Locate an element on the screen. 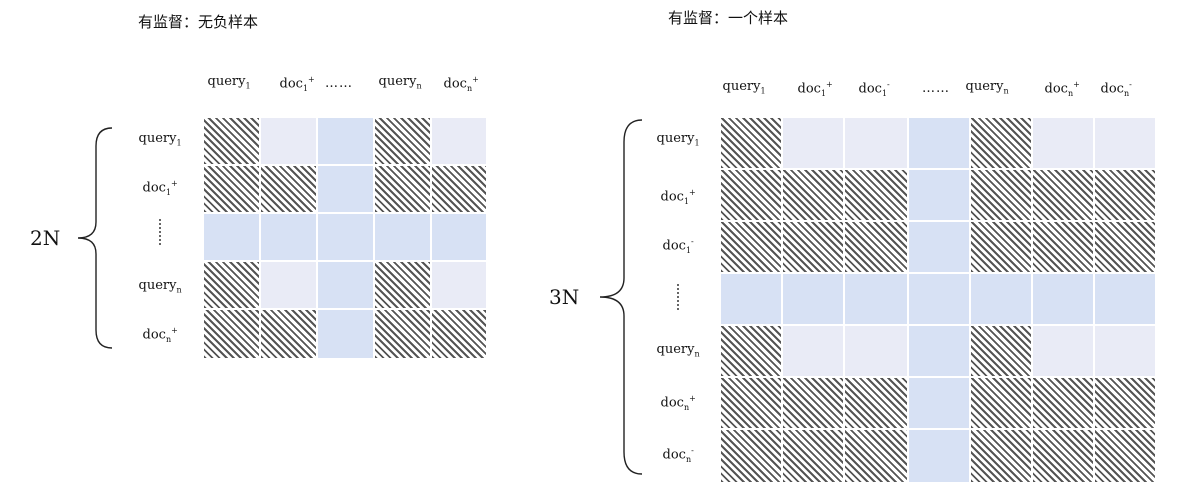  right-row-ellipsis is located at coordinates (678, 297).